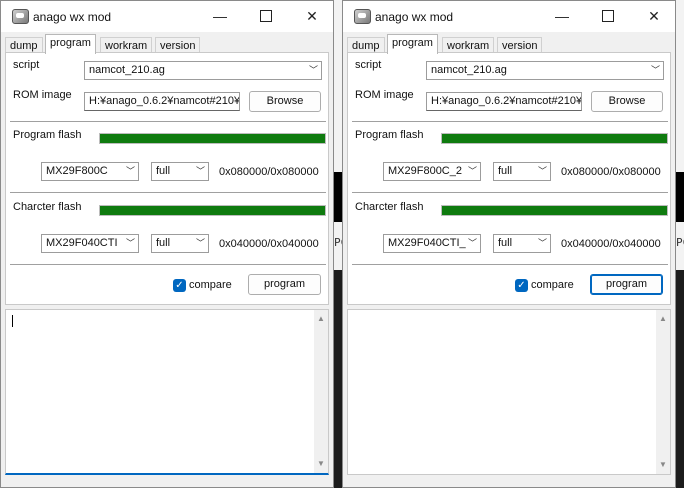  What do you see at coordinates (210, 285) in the screenshot?
I see `compare-label: compare` at bounding box center [210, 285].